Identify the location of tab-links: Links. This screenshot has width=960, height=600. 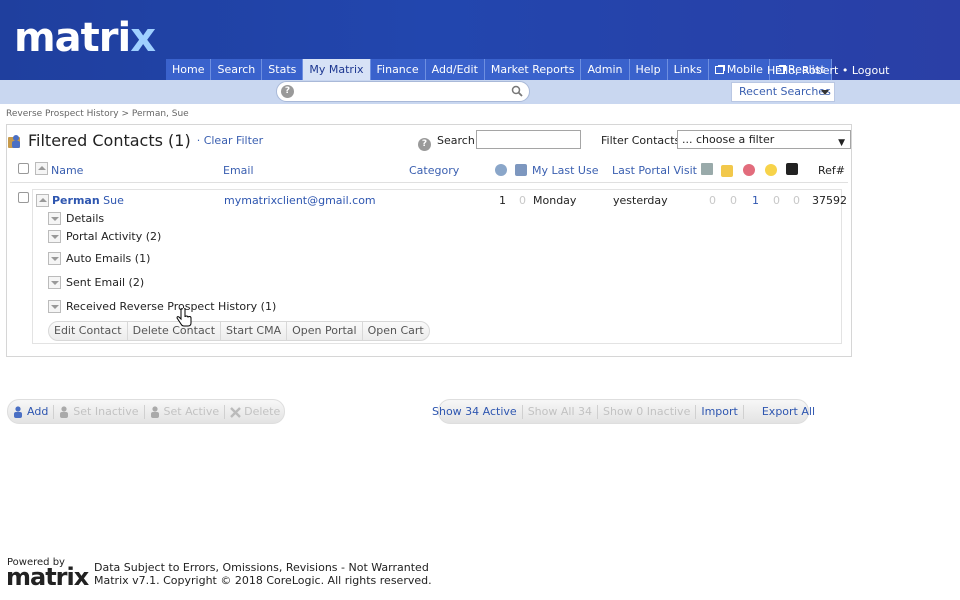
(688, 69).